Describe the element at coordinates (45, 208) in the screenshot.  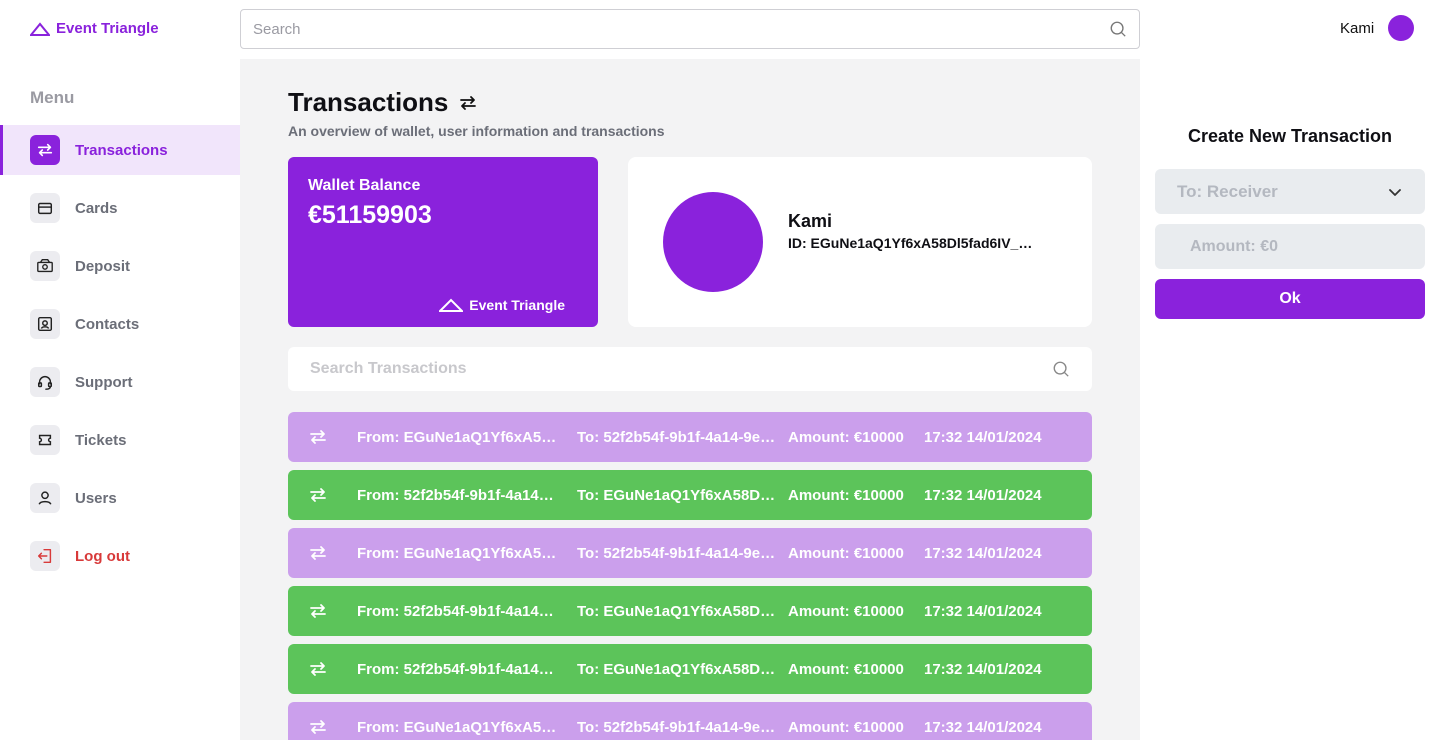
I see `card-icon` at that location.